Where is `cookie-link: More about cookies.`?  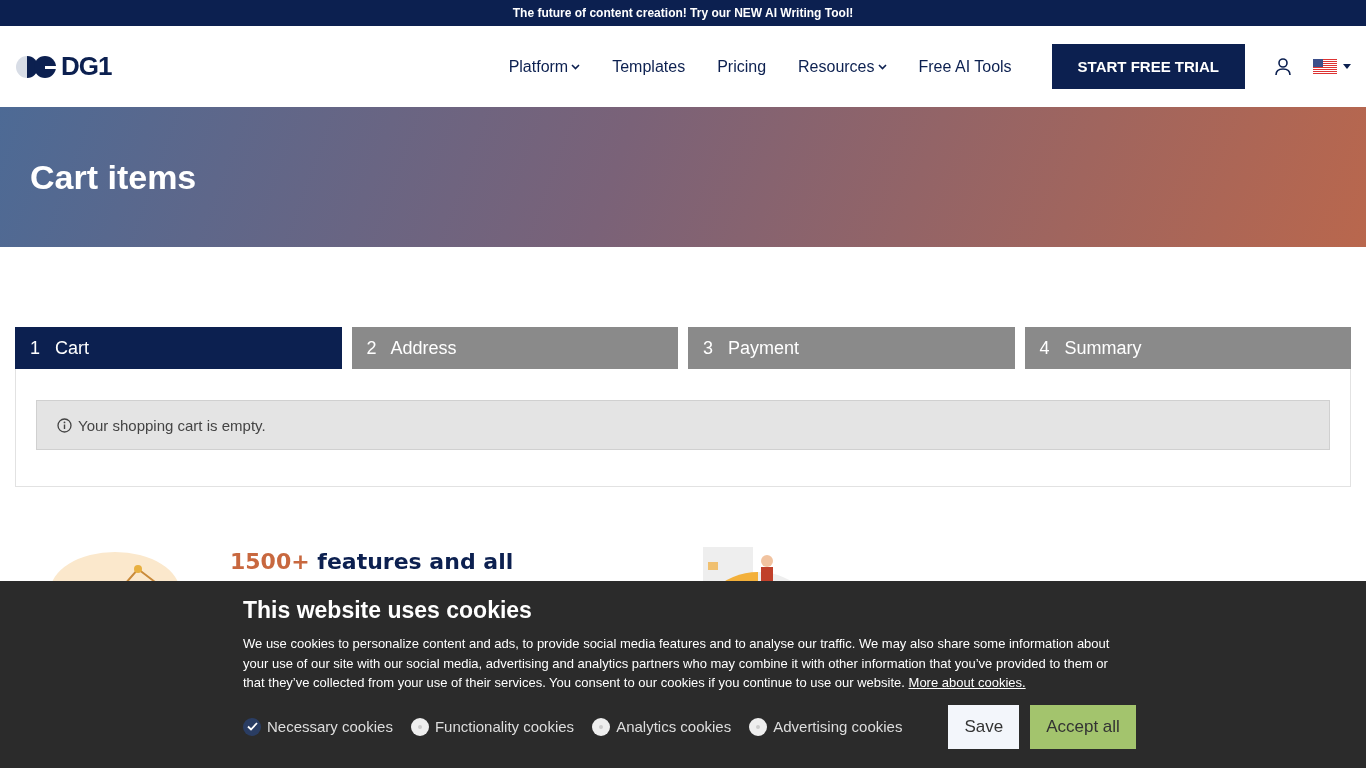
cookie-link: More about cookies. is located at coordinates (967, 682).